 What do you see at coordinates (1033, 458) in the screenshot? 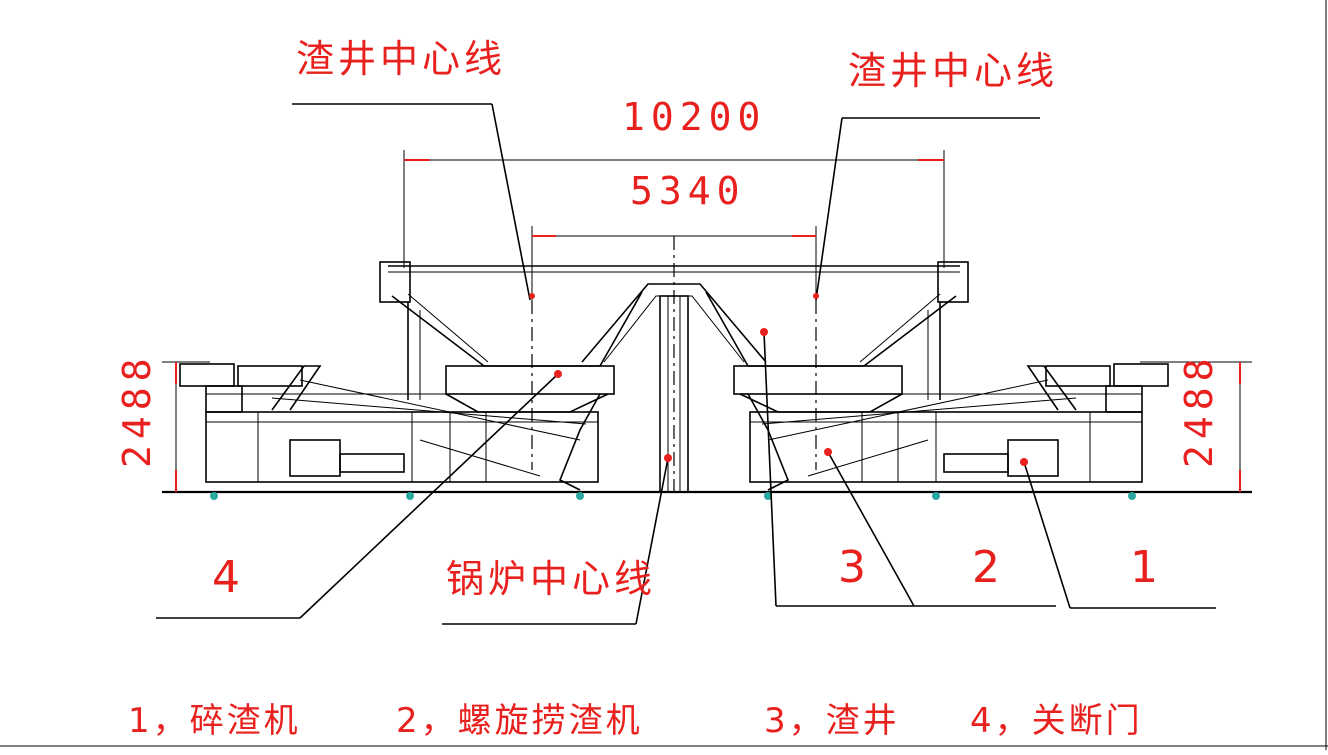
I see `right-crusher` at bounding box center [1033, 458].